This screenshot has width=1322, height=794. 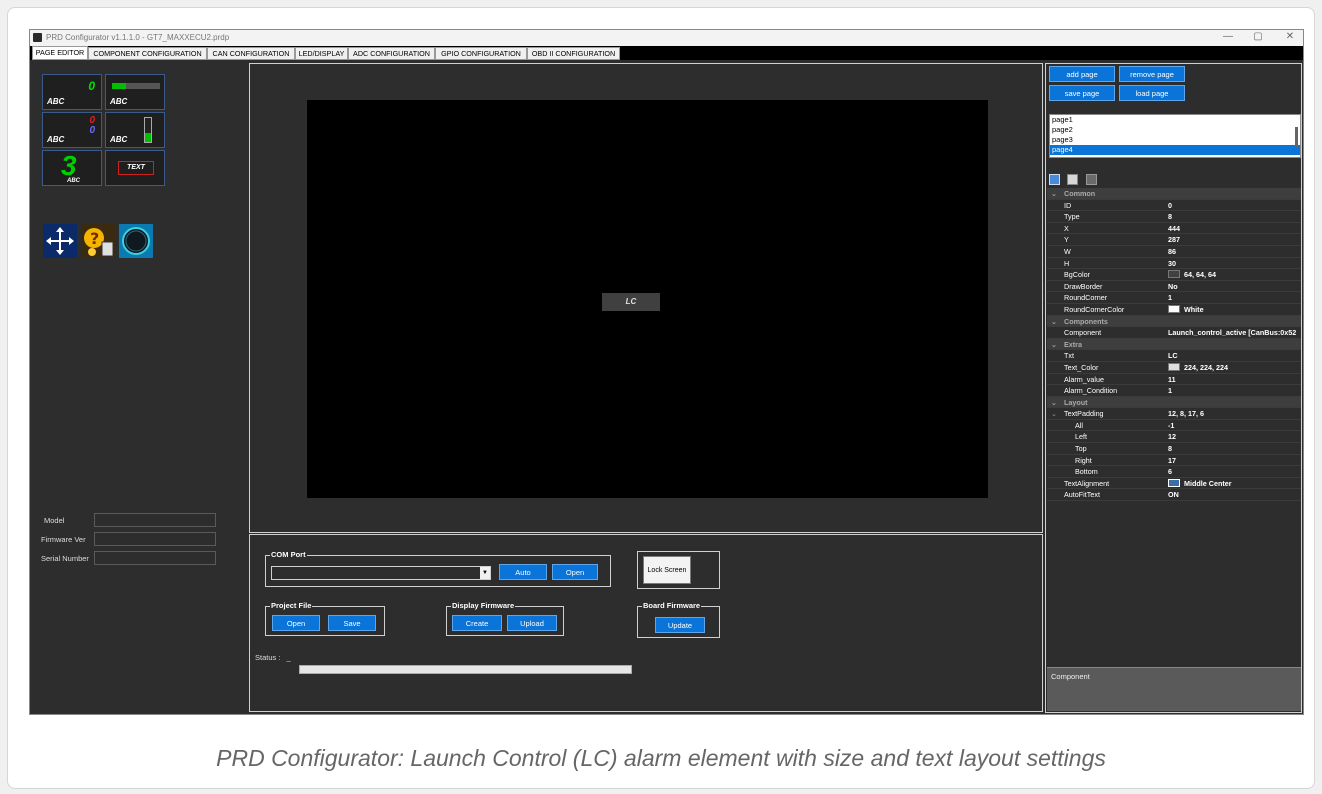 I want to click on model-label: Model, so click(x=54, y=520).